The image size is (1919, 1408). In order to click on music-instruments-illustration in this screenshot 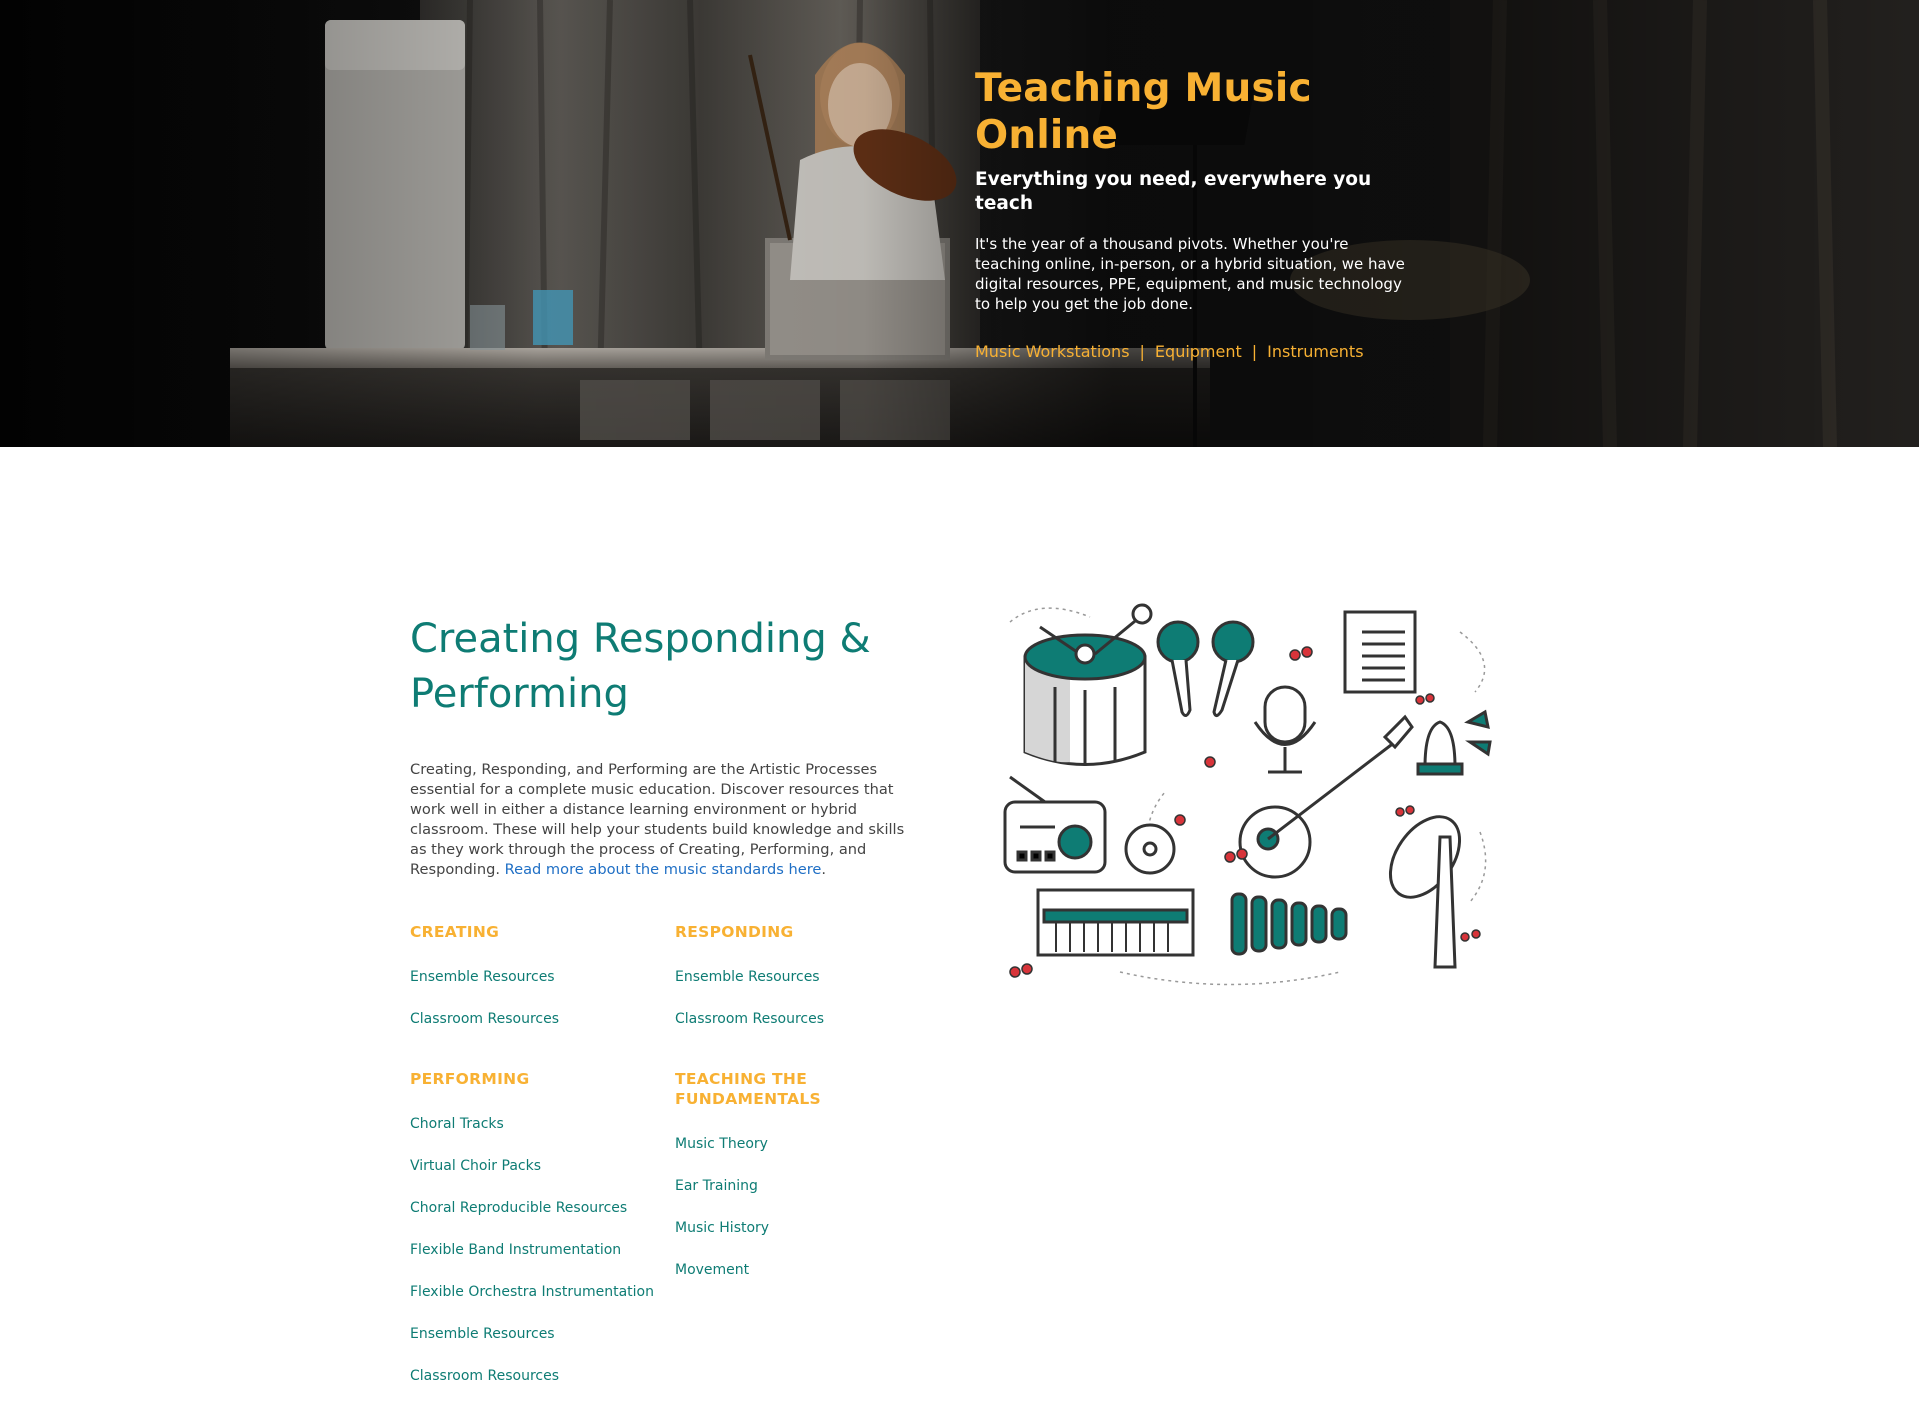, I will do `click(1247, 794)`.